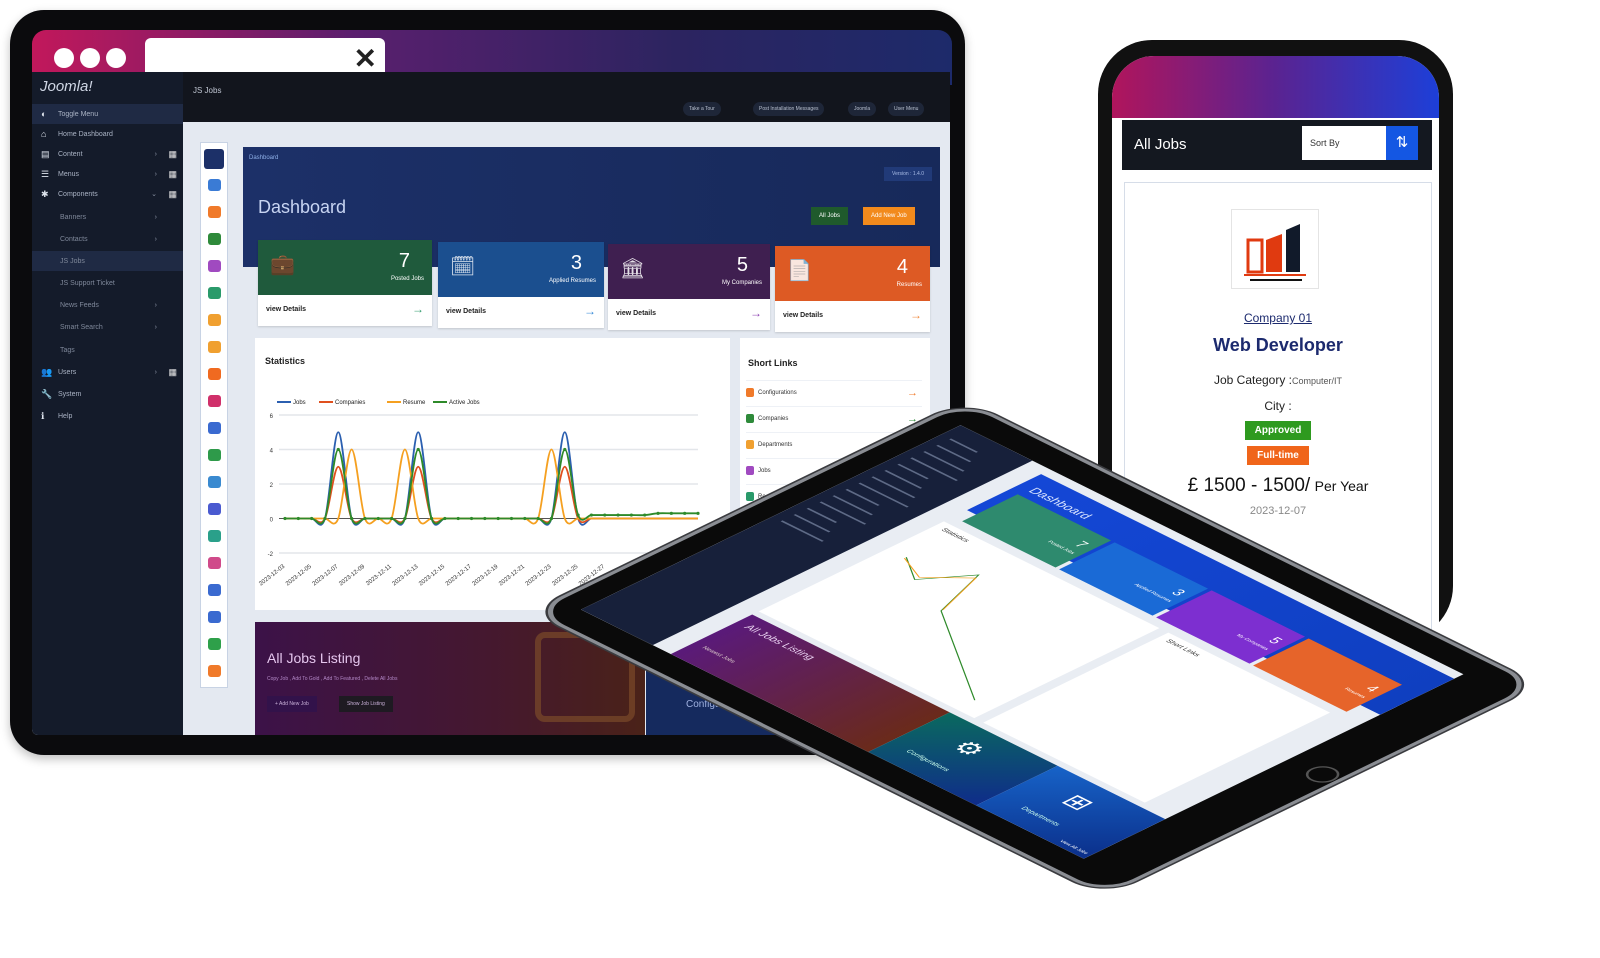 This screenshot has height=958, width=1600. What do you see at coordinates (1278, 430) in the screenshot?
I see `status-badge-wrap: Approved` at bounding box center [1278, 430].